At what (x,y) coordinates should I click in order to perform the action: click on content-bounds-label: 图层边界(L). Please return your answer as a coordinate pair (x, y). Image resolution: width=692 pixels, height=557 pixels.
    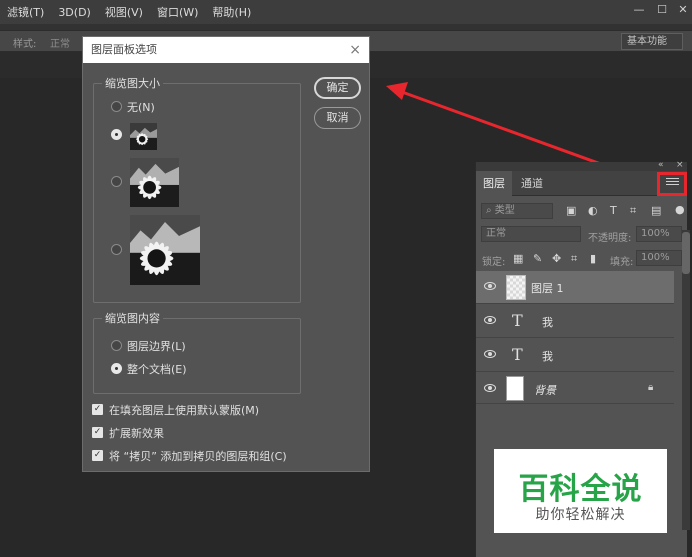
    Looking at the image, I should click on (156, 346).